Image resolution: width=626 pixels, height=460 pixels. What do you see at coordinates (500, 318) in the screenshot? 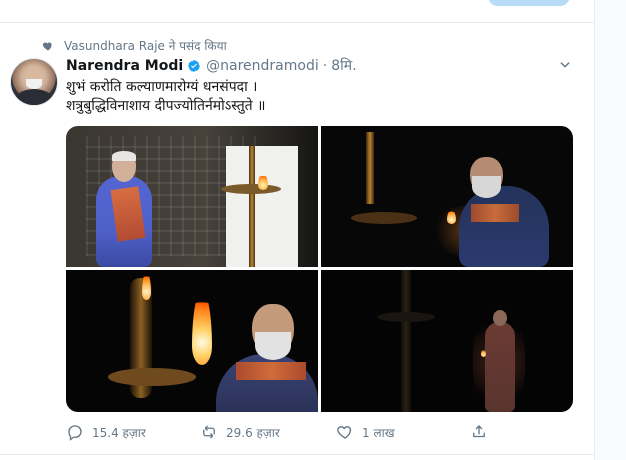
I see `person-head` at bounding box center [500, 318].